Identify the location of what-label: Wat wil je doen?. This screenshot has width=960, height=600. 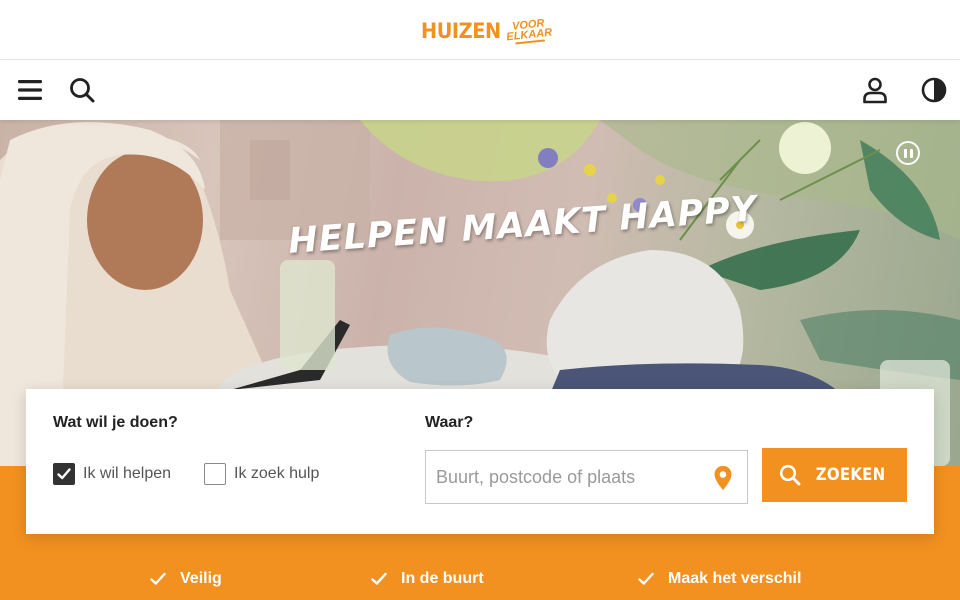
(115, 422).